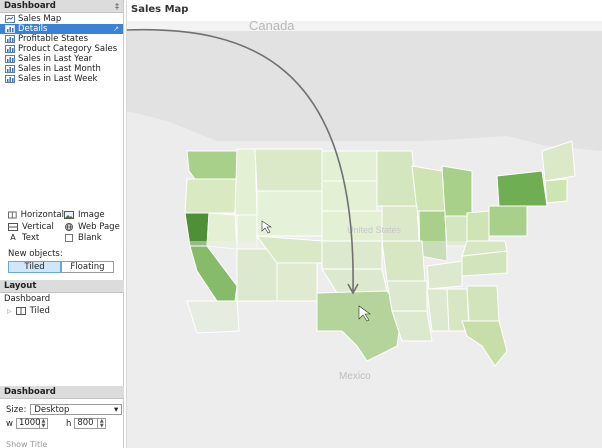  Describe the element at coordinates (400, 223) in the screenshot. I see `state-iowa` at that location.